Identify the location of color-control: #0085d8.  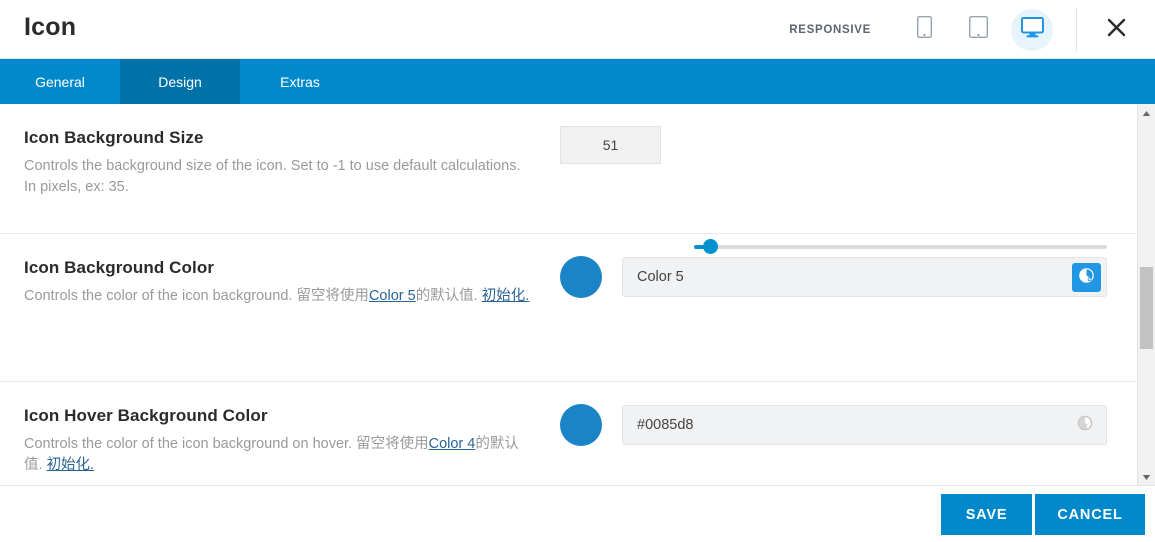
(833, 425).